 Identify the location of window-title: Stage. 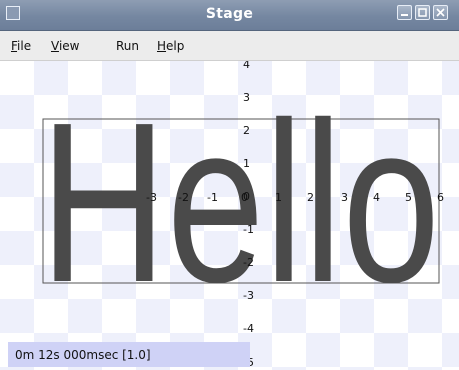
(229, 14).